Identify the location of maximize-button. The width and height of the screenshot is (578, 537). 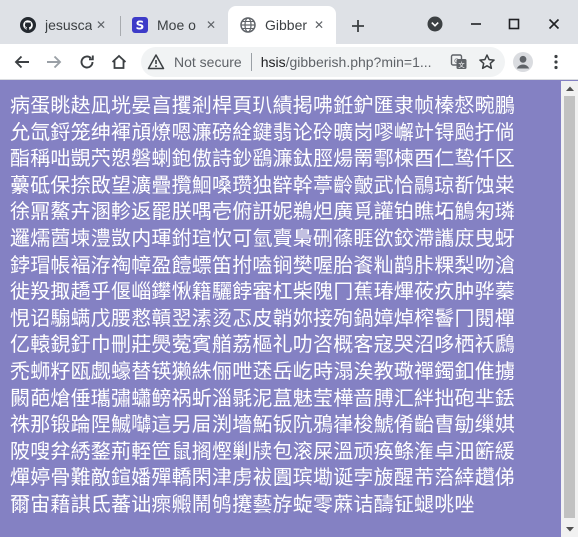
(514, 24).